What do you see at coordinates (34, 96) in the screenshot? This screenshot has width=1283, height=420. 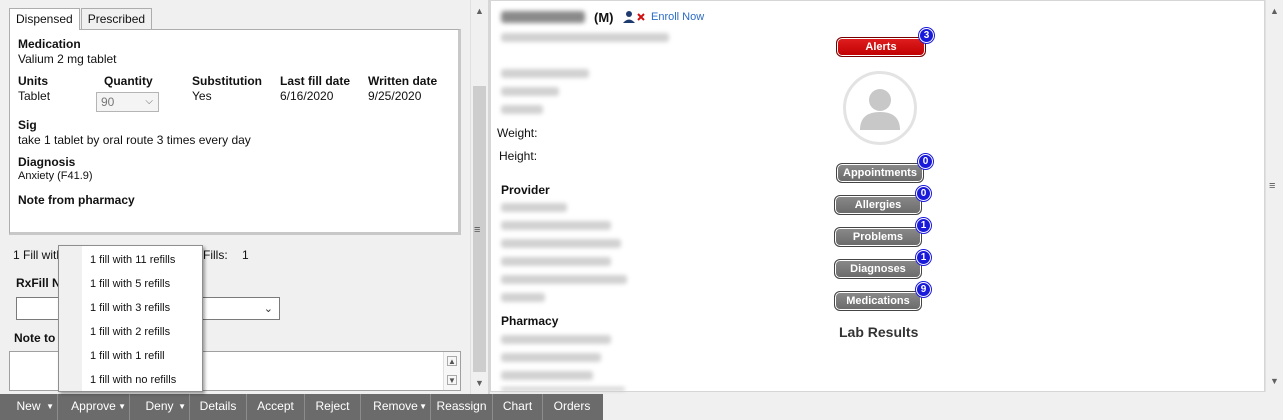 I see `units-value: Tablet` at bounding box center [34, 96].